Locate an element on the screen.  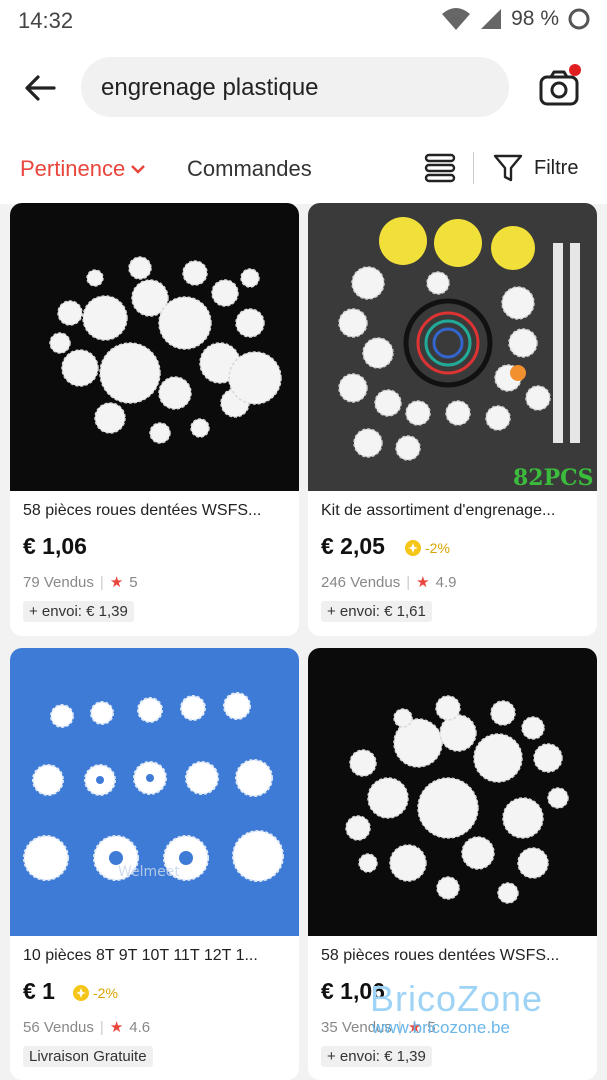
product-price: € 2,05 is located at coordinates (353, 546).